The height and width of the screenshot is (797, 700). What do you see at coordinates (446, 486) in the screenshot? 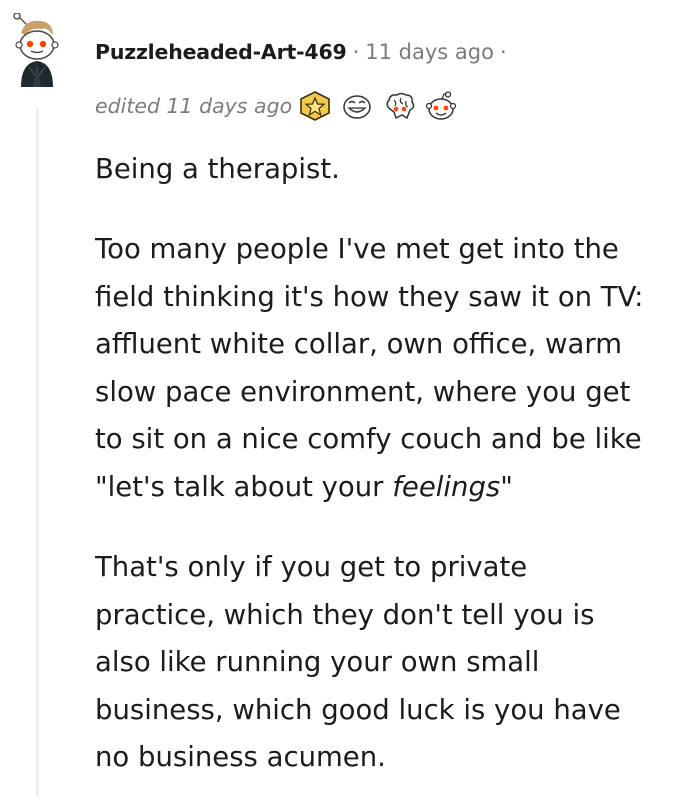
I see `emphasis-text: feelings` at bounding box center [446, 486].